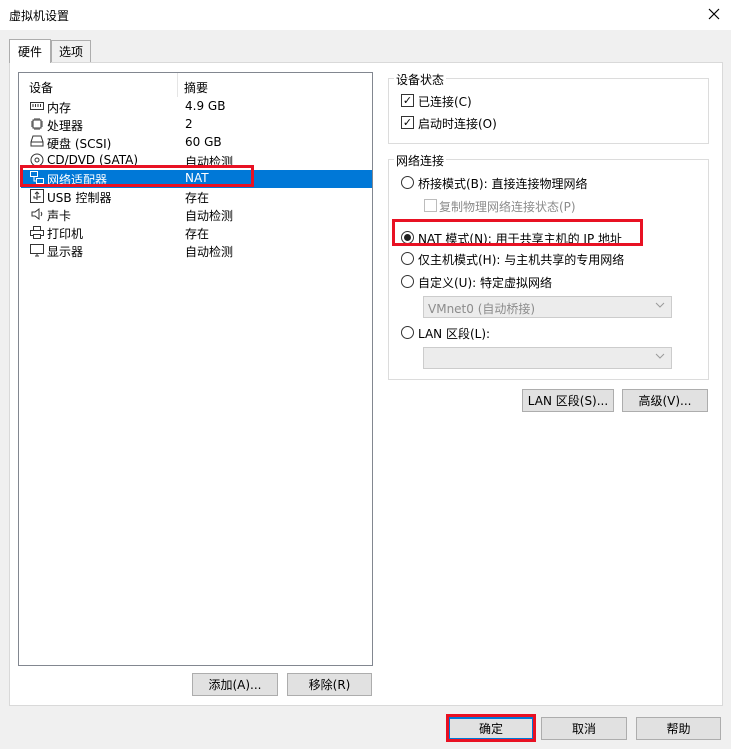 This screenshot has width=731, height=749. I want to click on remove-device-button-label: 移除(R), so click(329, 685).